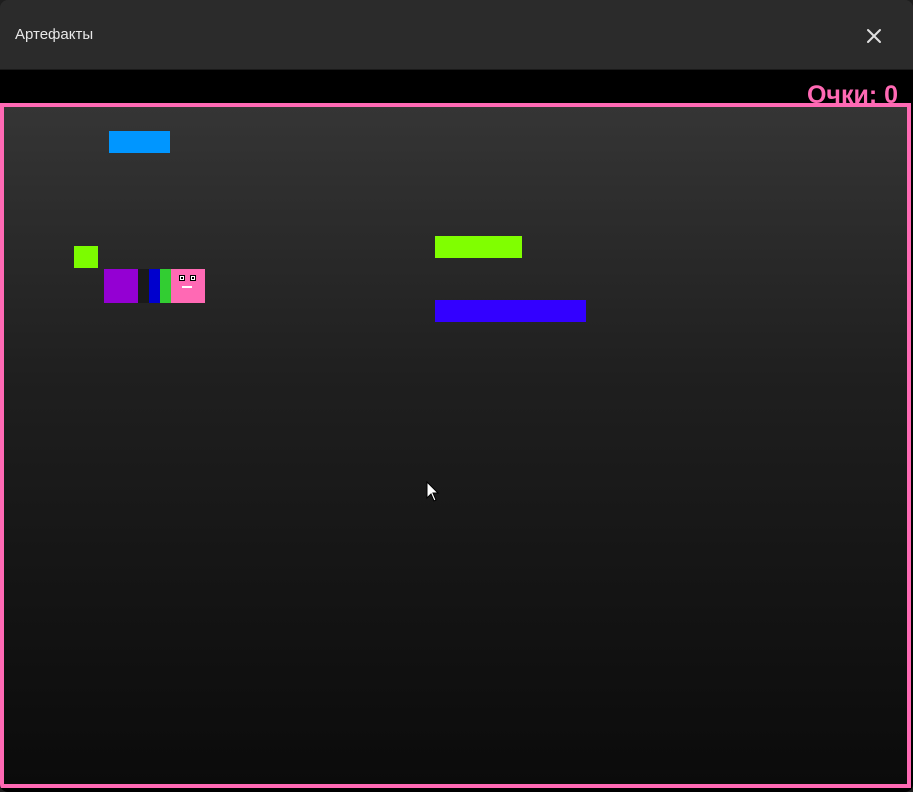 The height and width of the screenshot is (792, 913). I want to click on lime-platform, so click(478, 247).